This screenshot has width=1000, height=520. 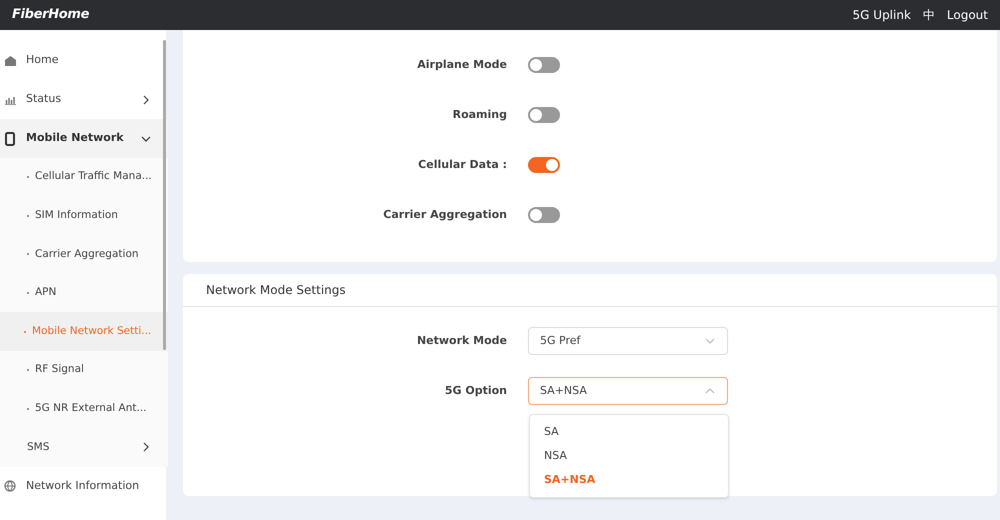 I want to click on submenu-item: RF Signal, so click(x=84, y=370).